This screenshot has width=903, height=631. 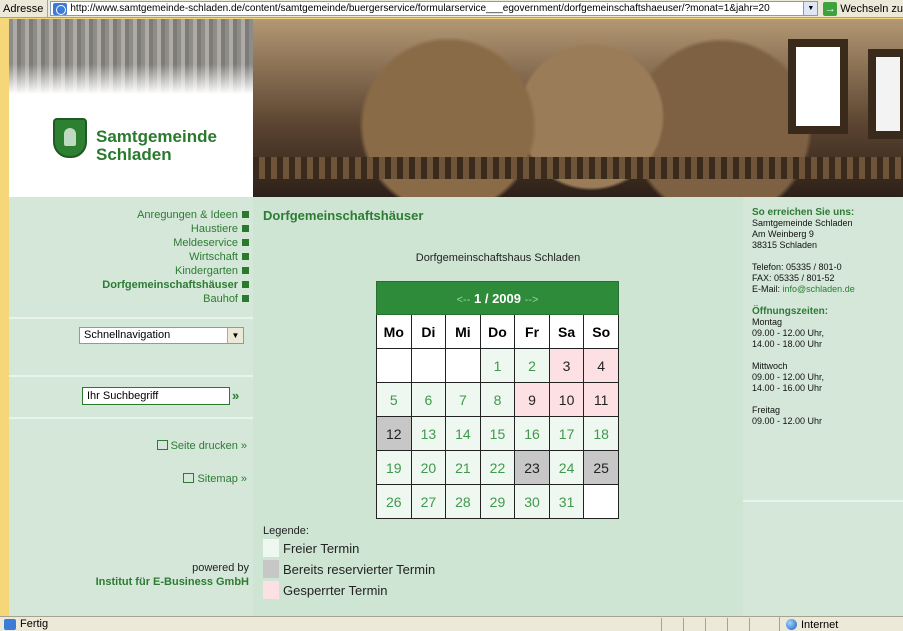 I want to click on search-input: Ihr Suchbegriff, so click(x=156, y=396).